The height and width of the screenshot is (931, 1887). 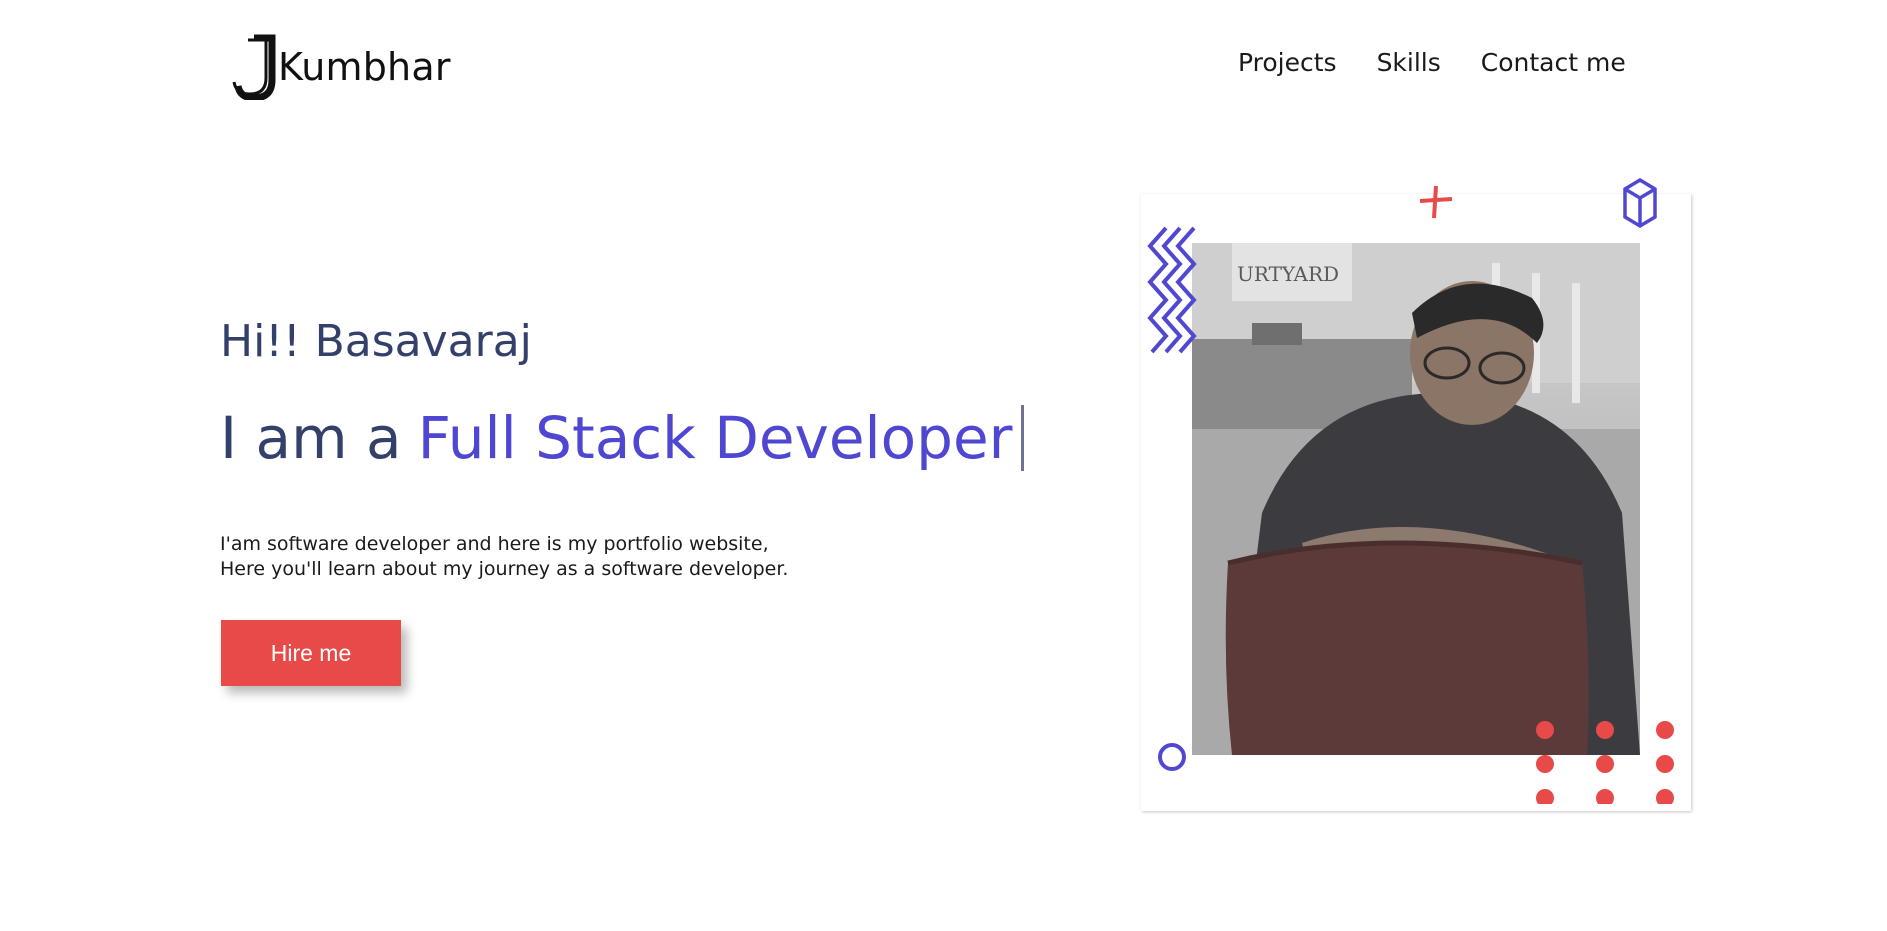 What do you see at coordinates (311, 438) in the screenshot?
I see `headline-prefix: I am a` at bounding box center [311, 438].